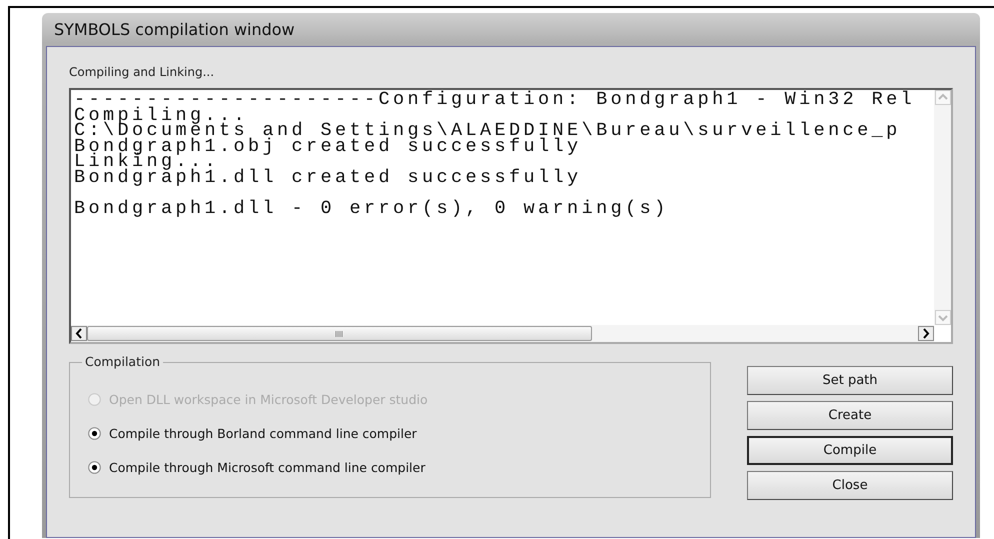  What do you see at coordinates (942, 207) in the screenshot?
I see `vertical-scrollbar` at bounding box center [942, 207].